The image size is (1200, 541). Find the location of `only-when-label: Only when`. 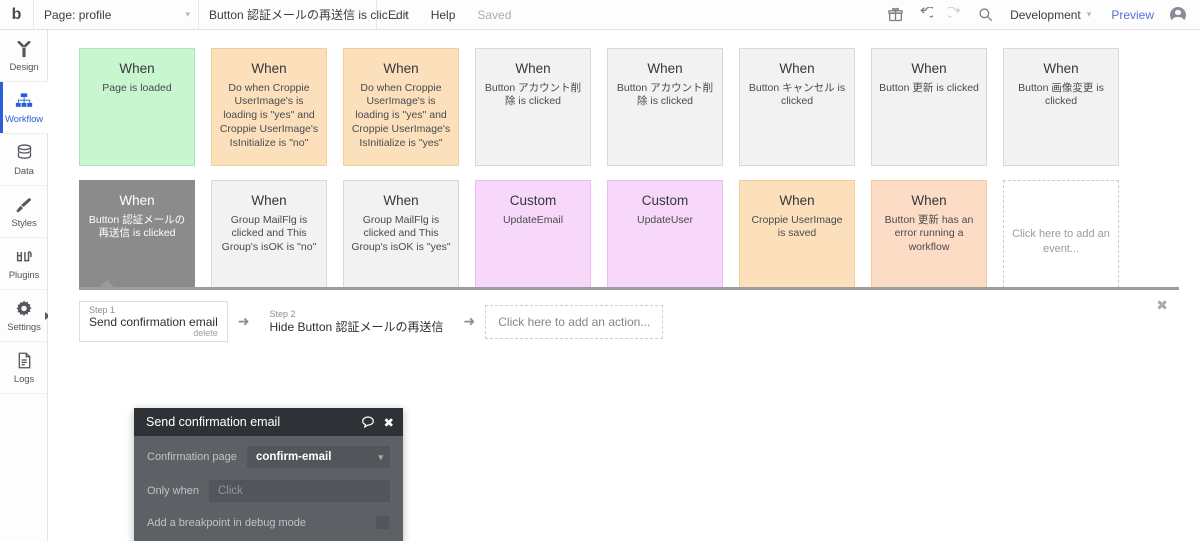

only-when-label: Only when is located at coordinates (173, 491).